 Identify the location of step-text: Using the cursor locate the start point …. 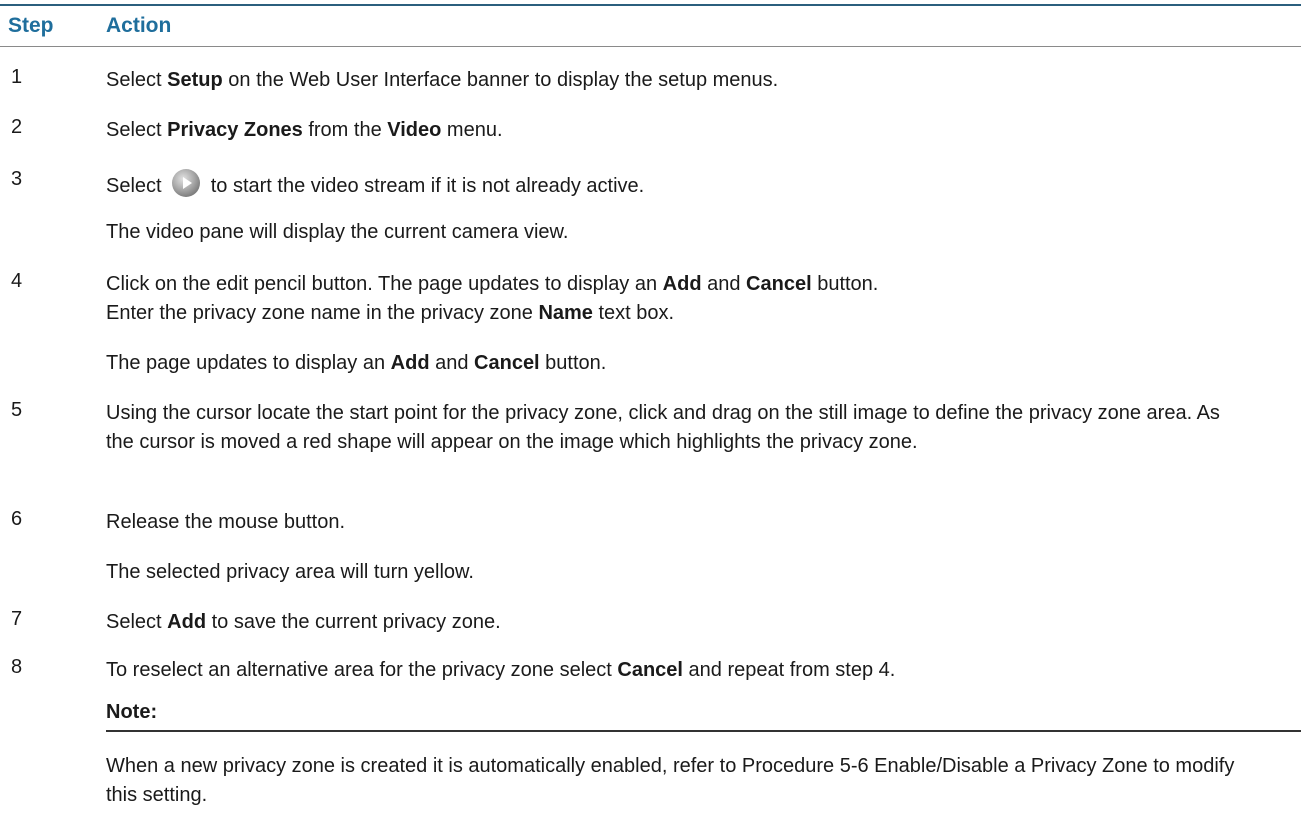
(663, 427).